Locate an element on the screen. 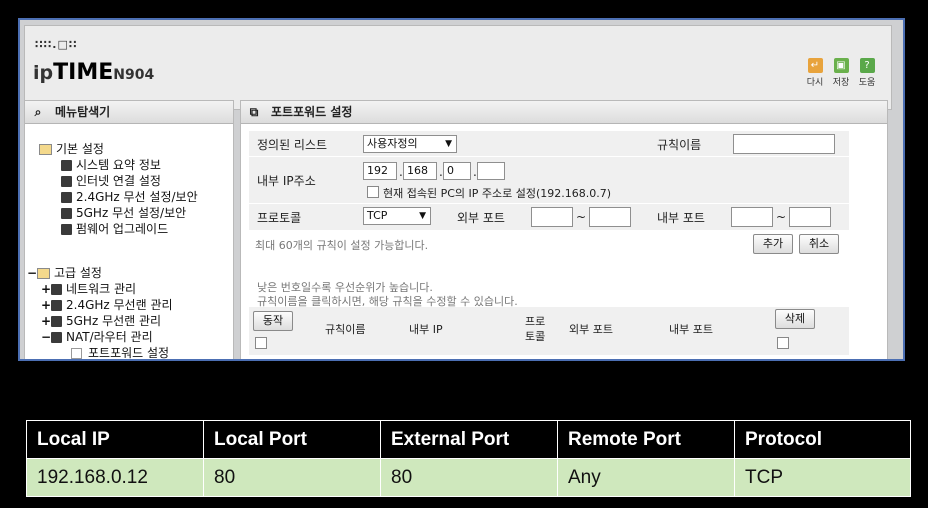 This screenshot has height=508, width=928. magnifier-icon: ⌕ is located at coordinates (38, 112).